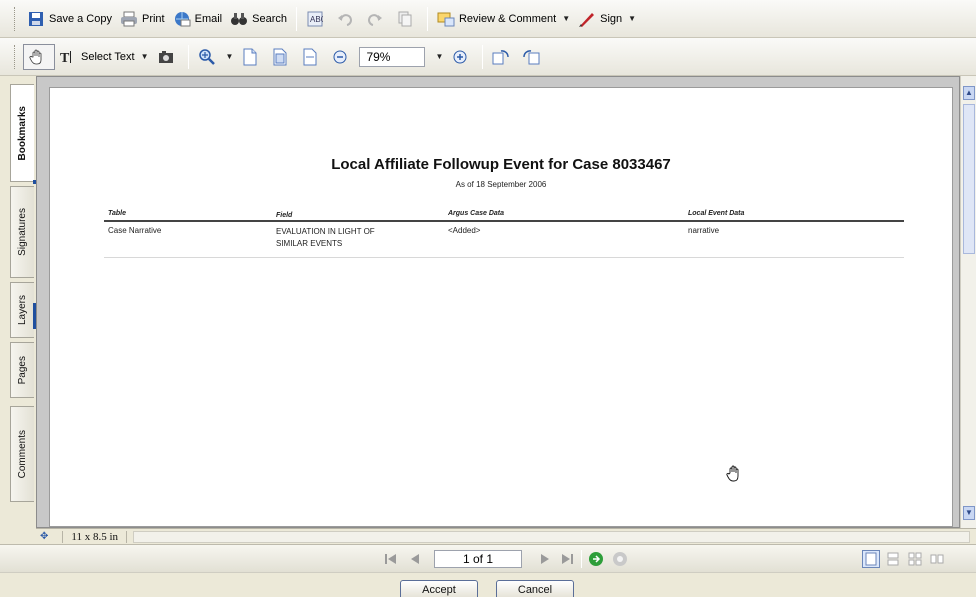 The height and width of the screenshot is (597, 976). I want to click on fit-page-icon, so click(280, 57).